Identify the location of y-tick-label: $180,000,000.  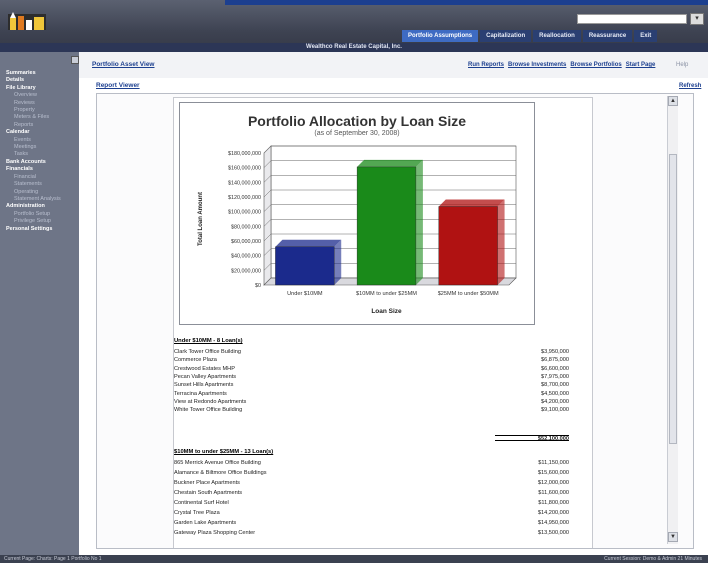
(244, 154).